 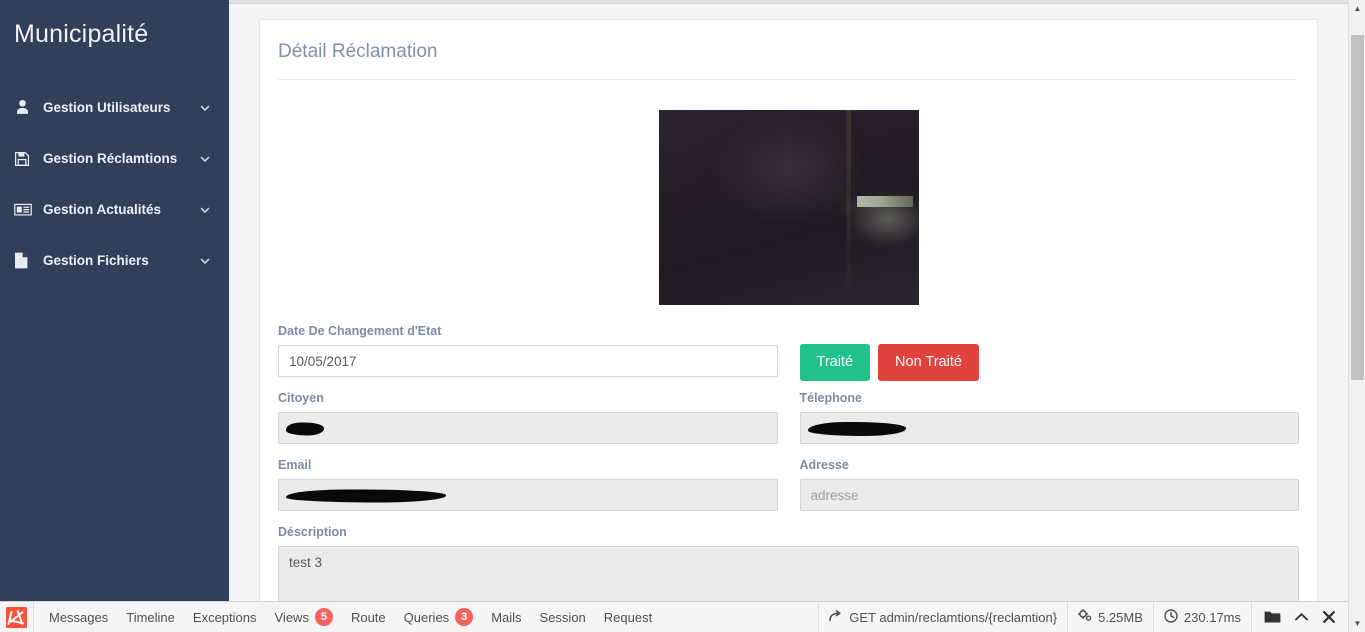 I want to click on form-row-contact: Citoyen Télephone, so click(x=788, y=423).